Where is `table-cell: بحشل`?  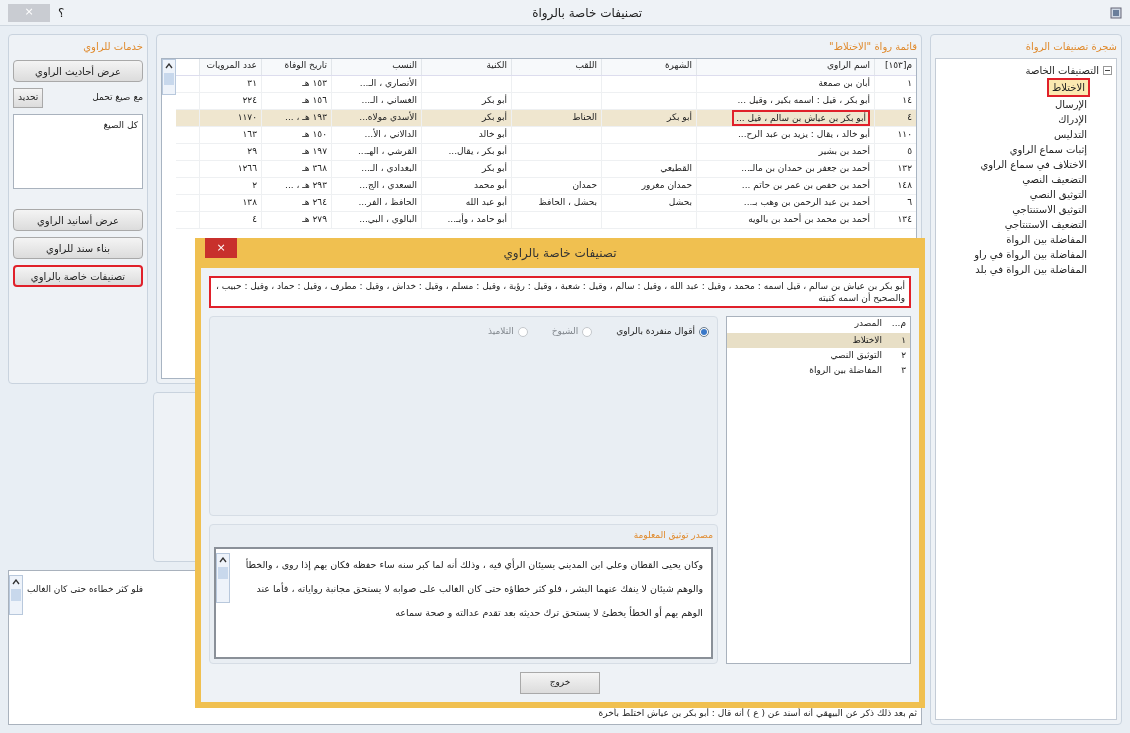 table-cell: بحشل is located at coordinates (680, 203).